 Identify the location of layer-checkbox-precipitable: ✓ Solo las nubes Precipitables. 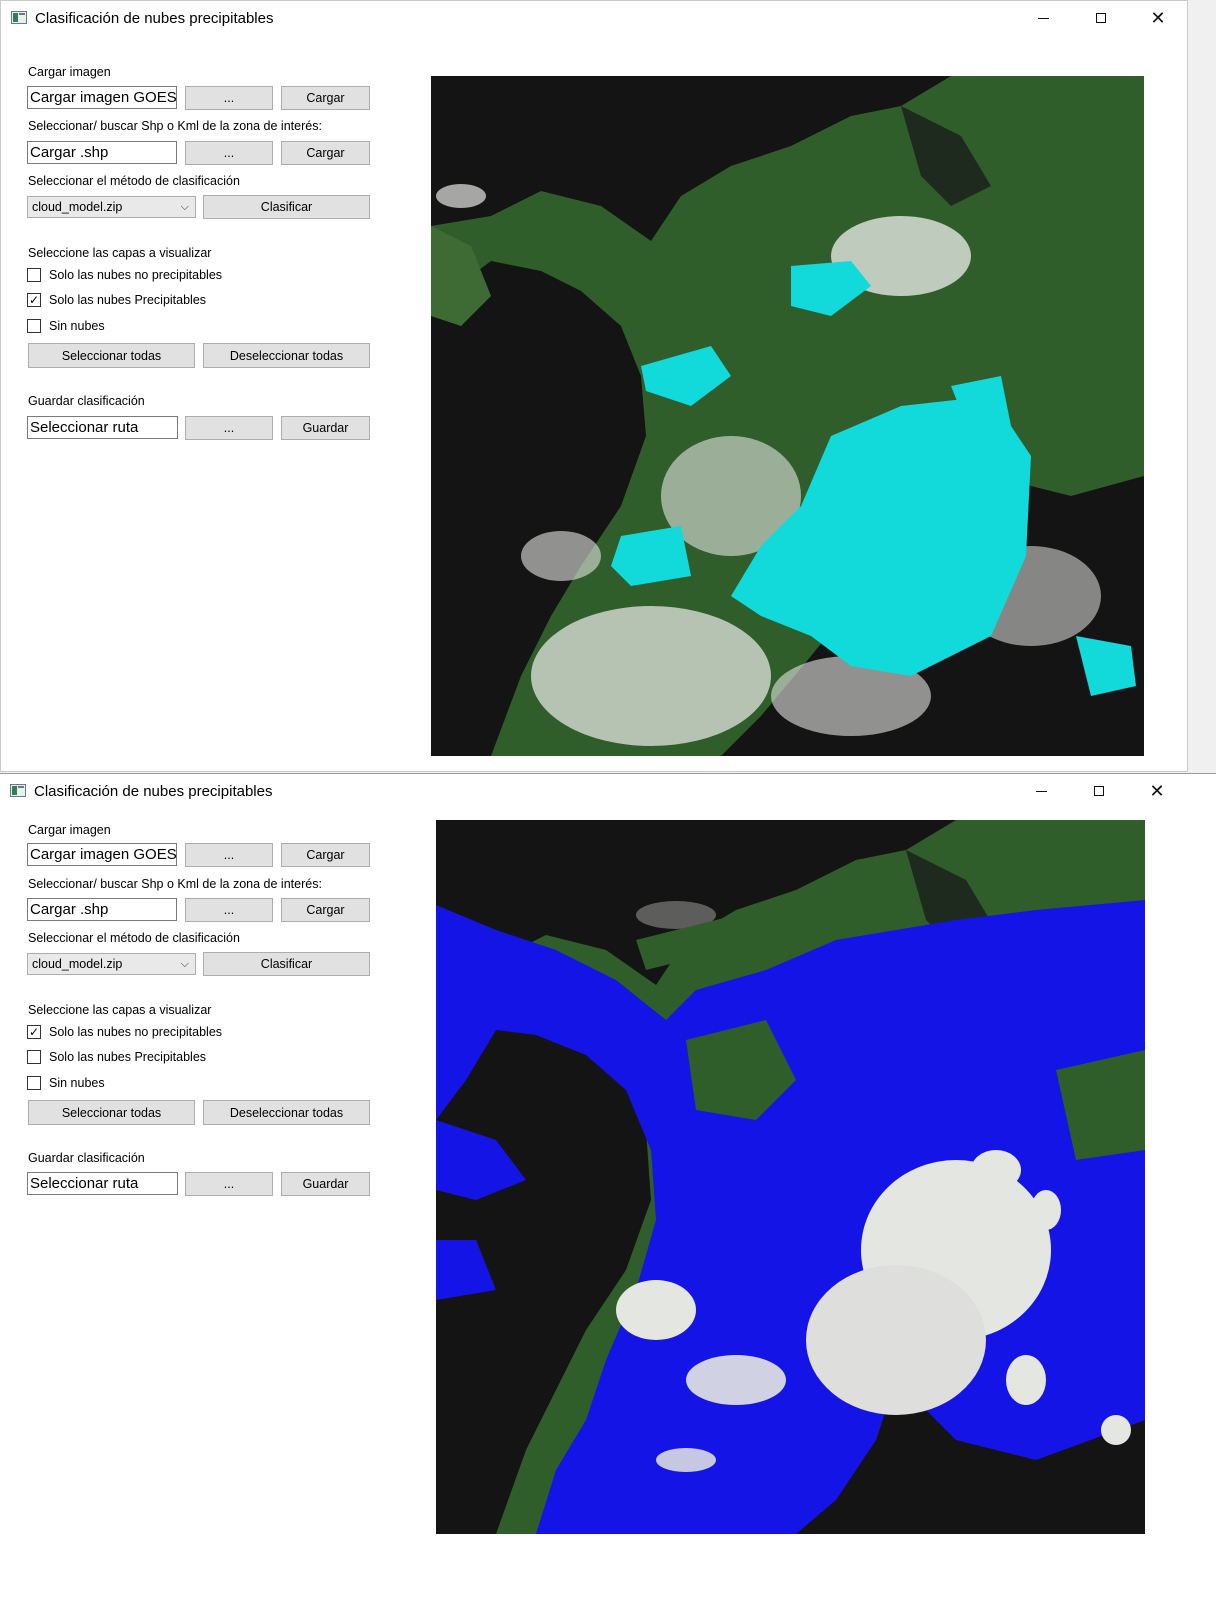
(116, 300).